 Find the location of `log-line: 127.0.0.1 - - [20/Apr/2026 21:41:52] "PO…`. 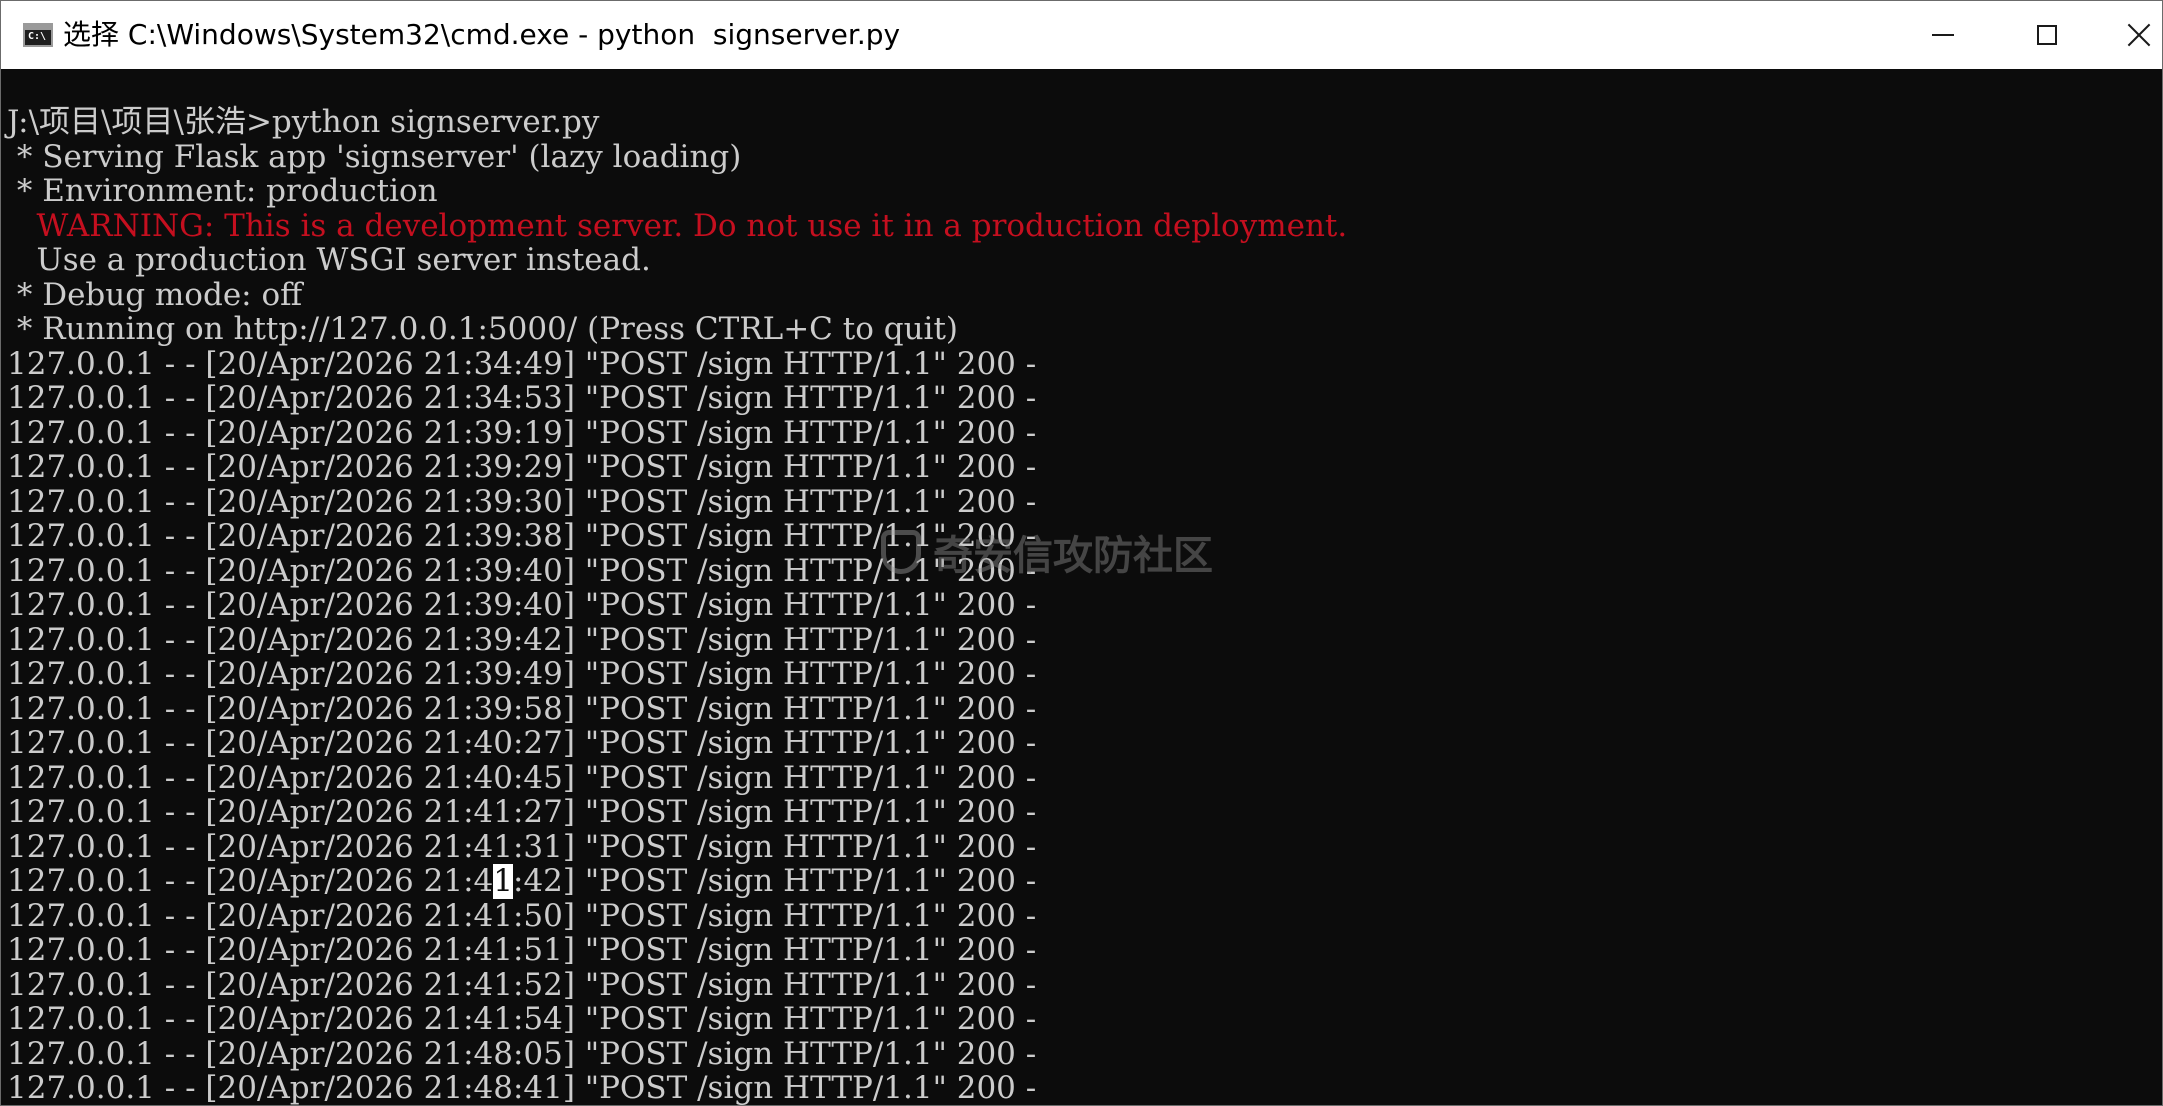

log-line: 127.0.0.1 - - [20/Apr/2026 21:41:52] "PO… is located at coordinates (522, 984).